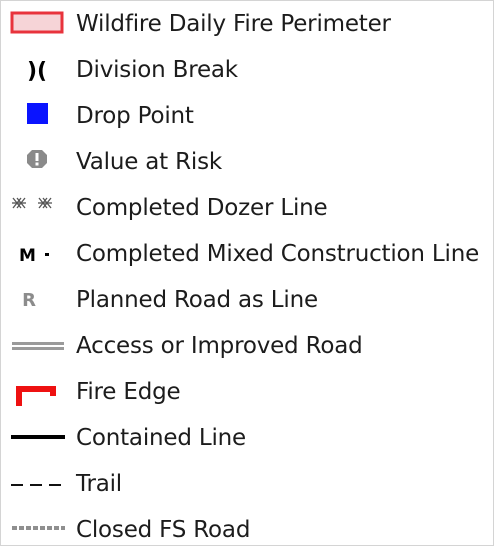  I want to click on legend-item-drop-point: Drop Point, so click(247, 116).